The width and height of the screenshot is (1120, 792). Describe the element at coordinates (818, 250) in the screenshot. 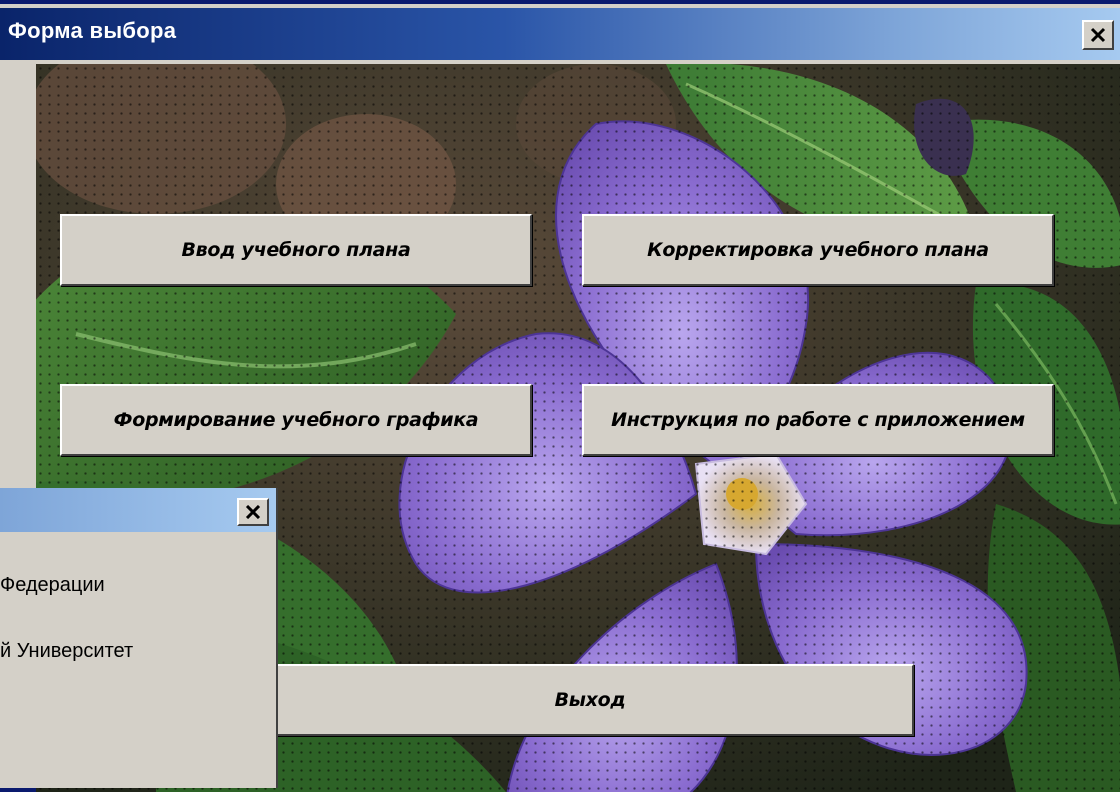

I see `correct-plan-button: Корректировка учебного плана` at that location.